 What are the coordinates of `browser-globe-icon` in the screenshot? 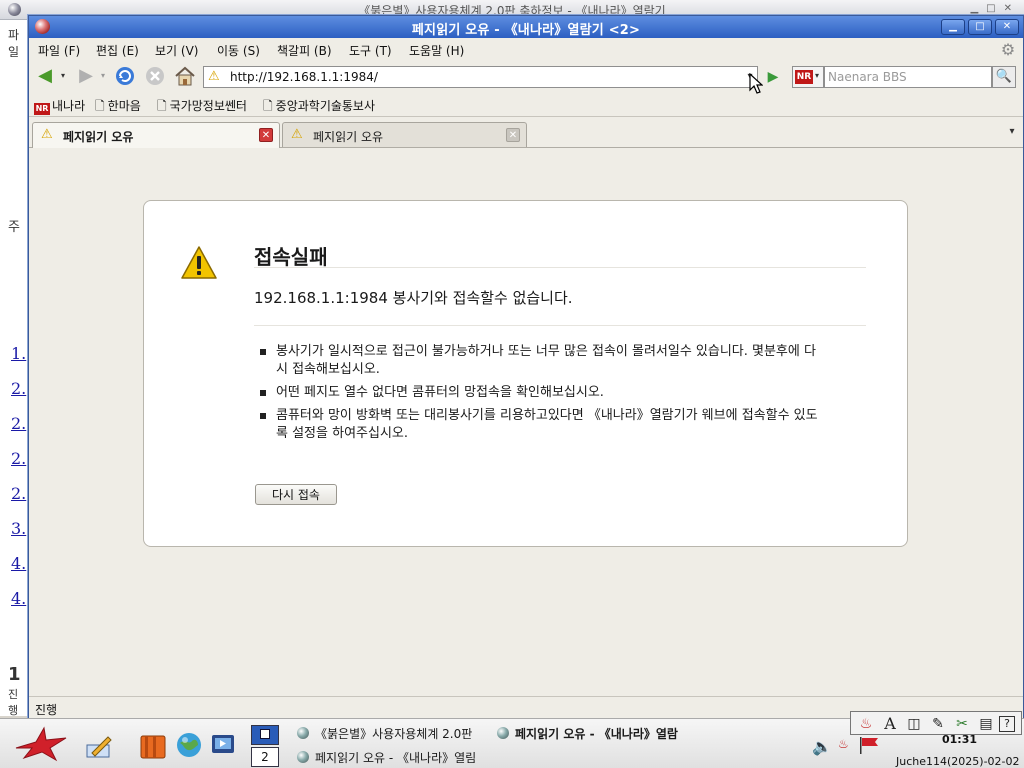 It's located at (189, 745).